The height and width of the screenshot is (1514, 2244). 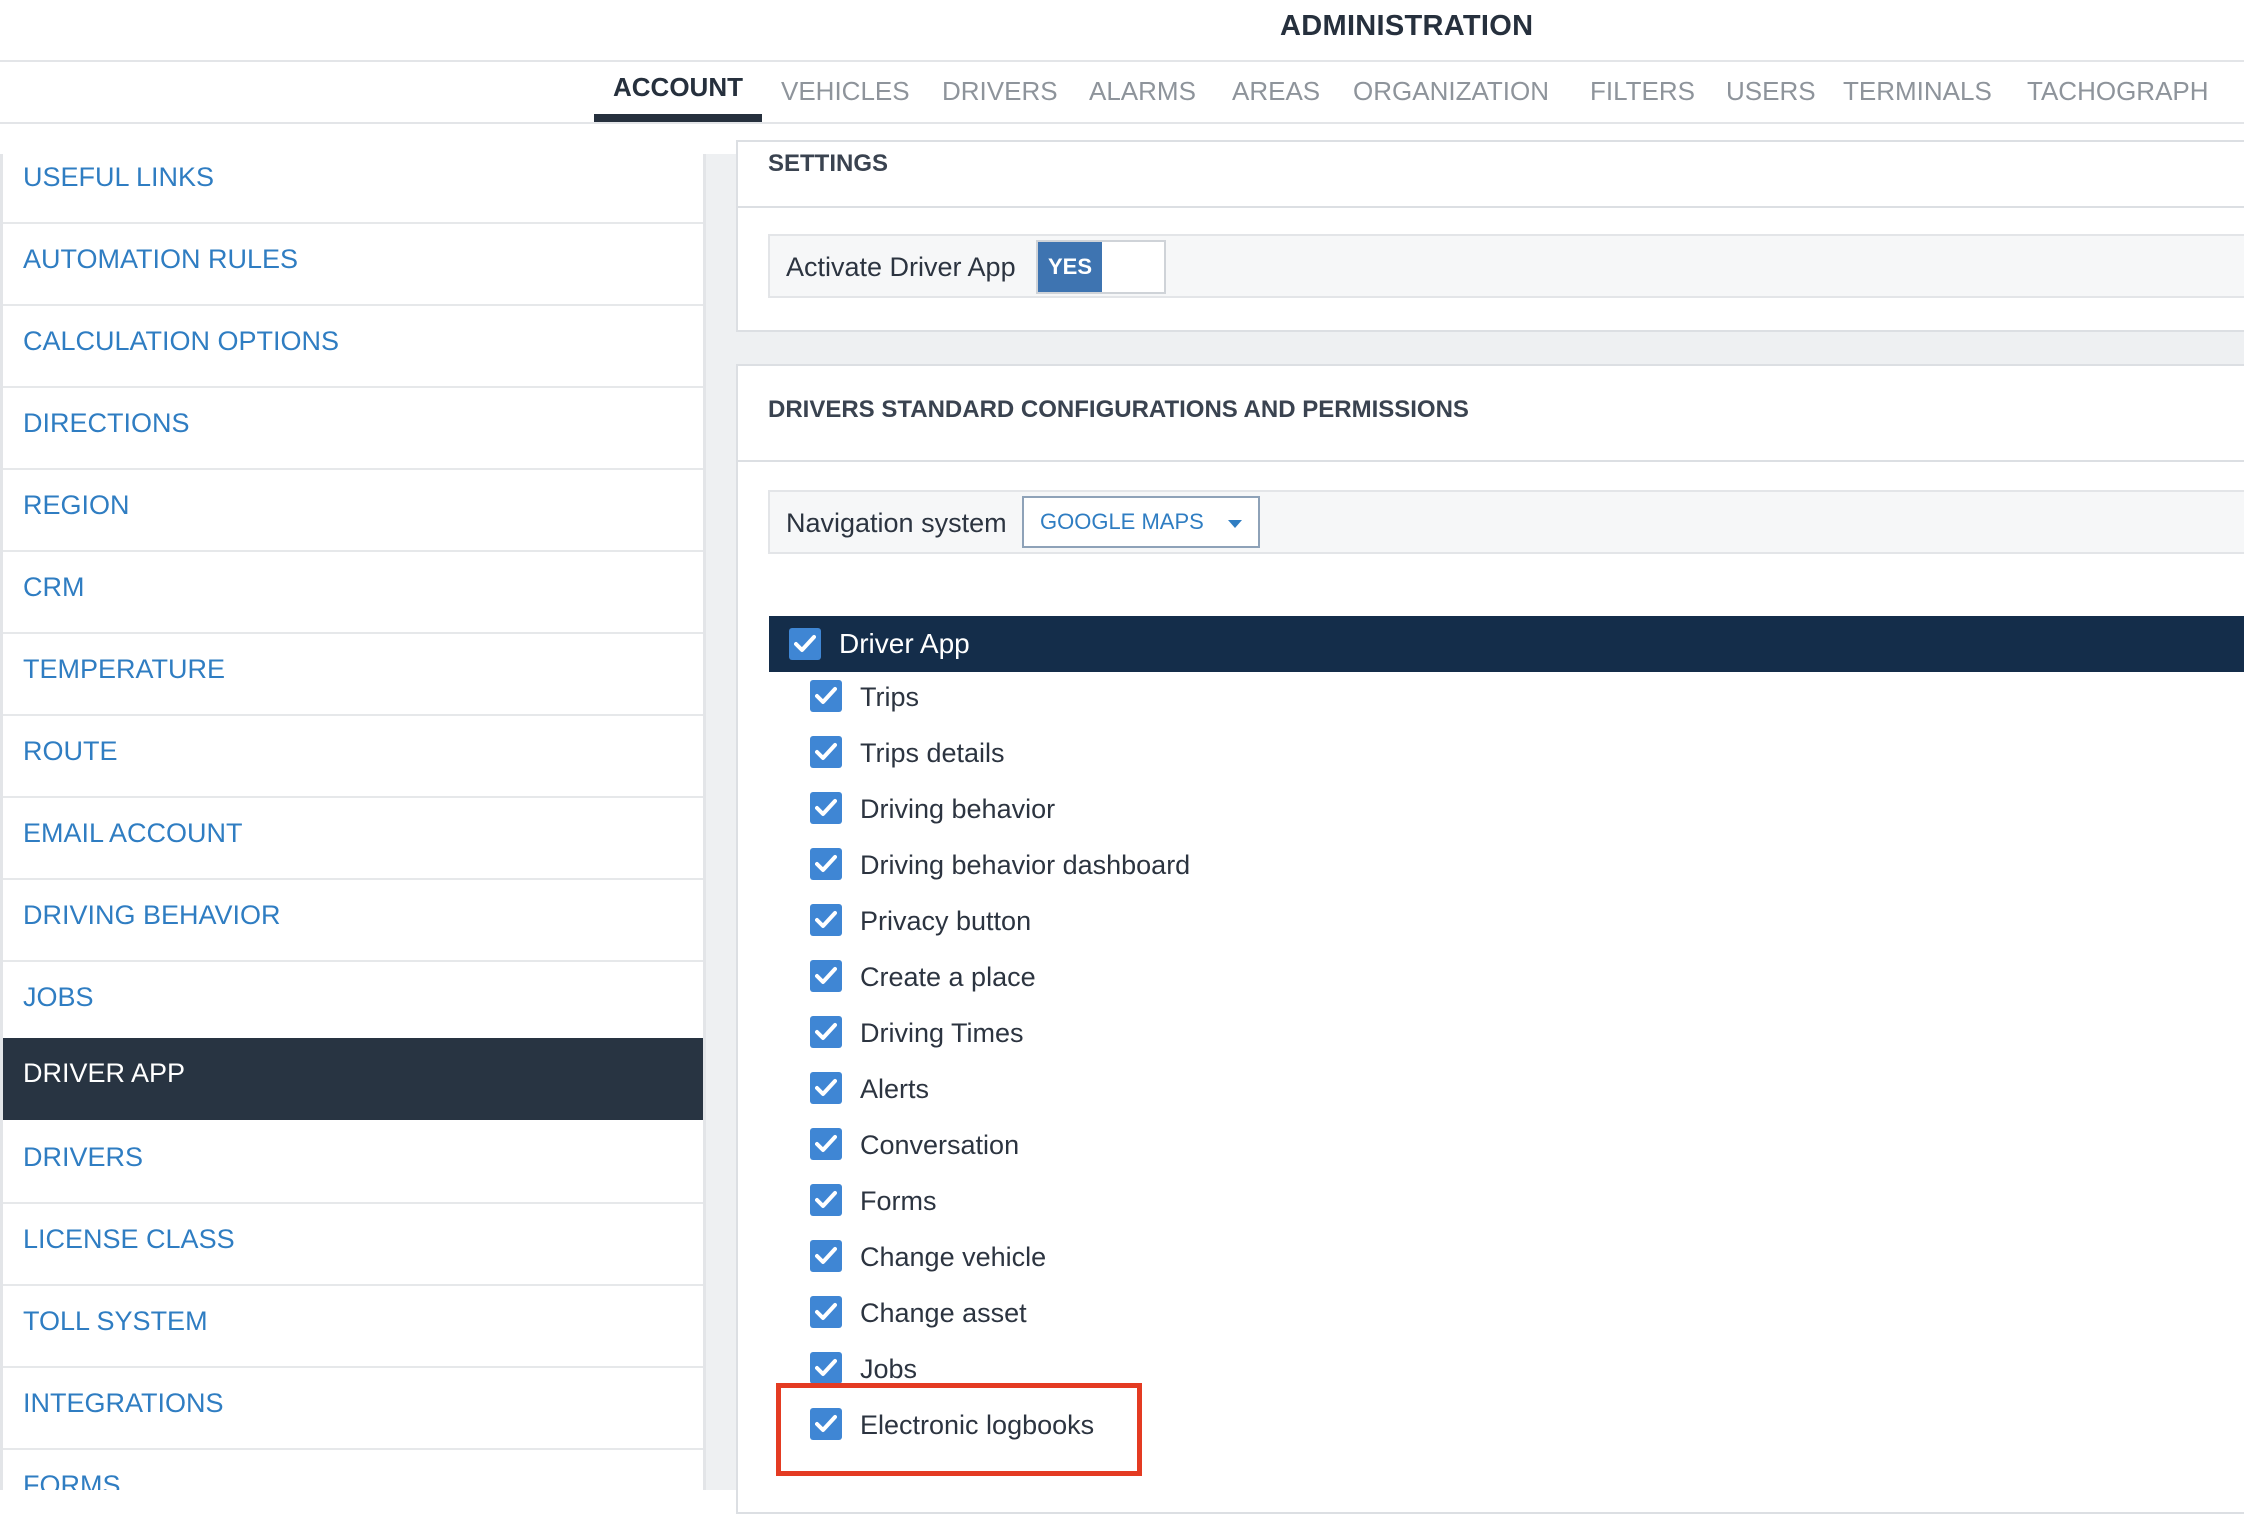 I want to click on tab-alarms: ALARMS, so click(x=1142, y=91).